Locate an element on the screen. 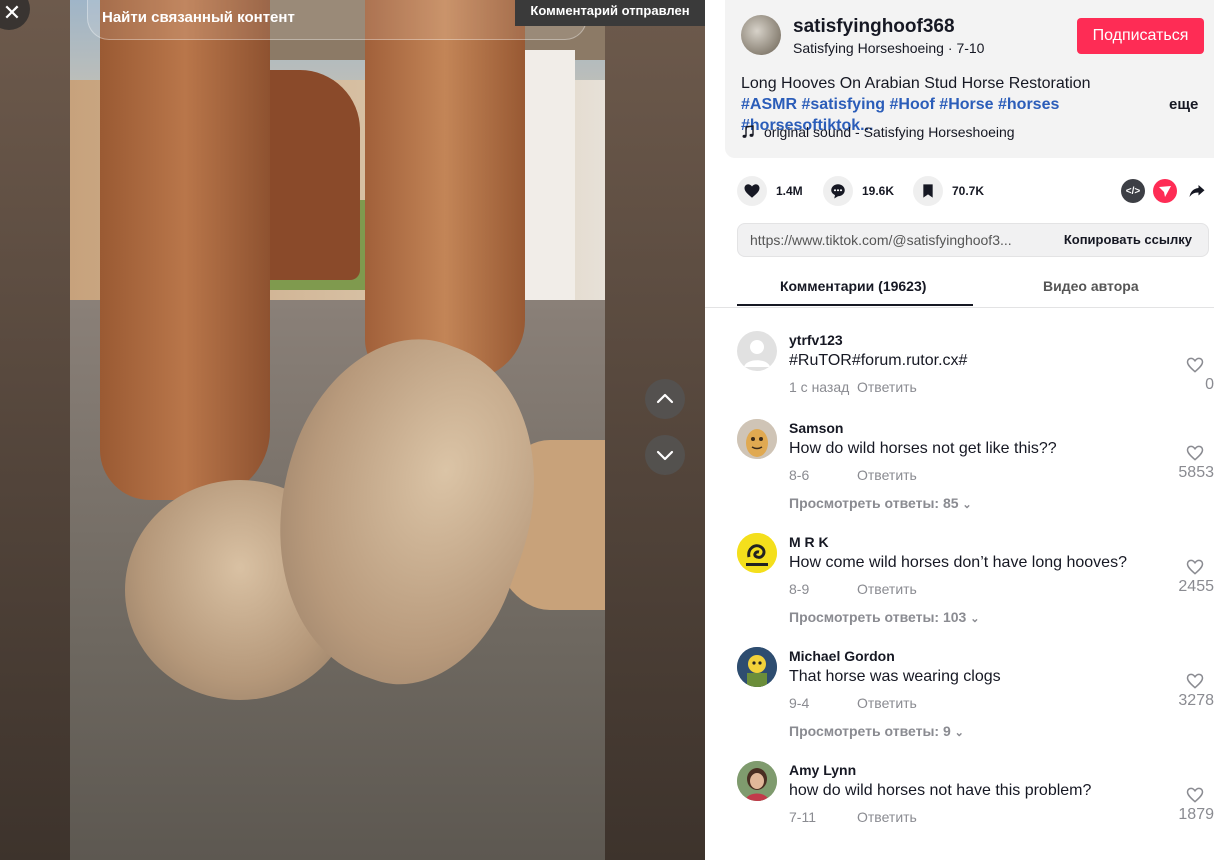 The image size is (1214, 860). comment-like-count: 3278 is located at coordinates (1196, 700).